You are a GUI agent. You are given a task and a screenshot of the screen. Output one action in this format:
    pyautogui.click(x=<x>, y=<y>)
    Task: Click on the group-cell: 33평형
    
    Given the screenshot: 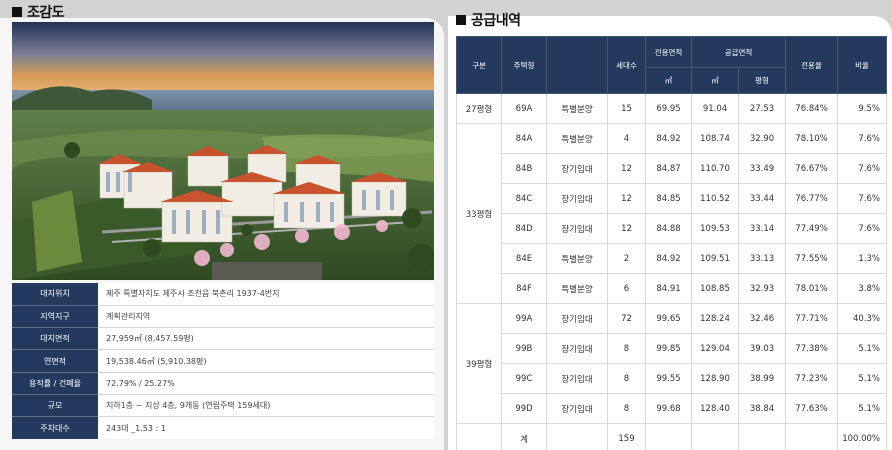 What is the action you would take?
    pyautogui.click(x=479, y=213)
    